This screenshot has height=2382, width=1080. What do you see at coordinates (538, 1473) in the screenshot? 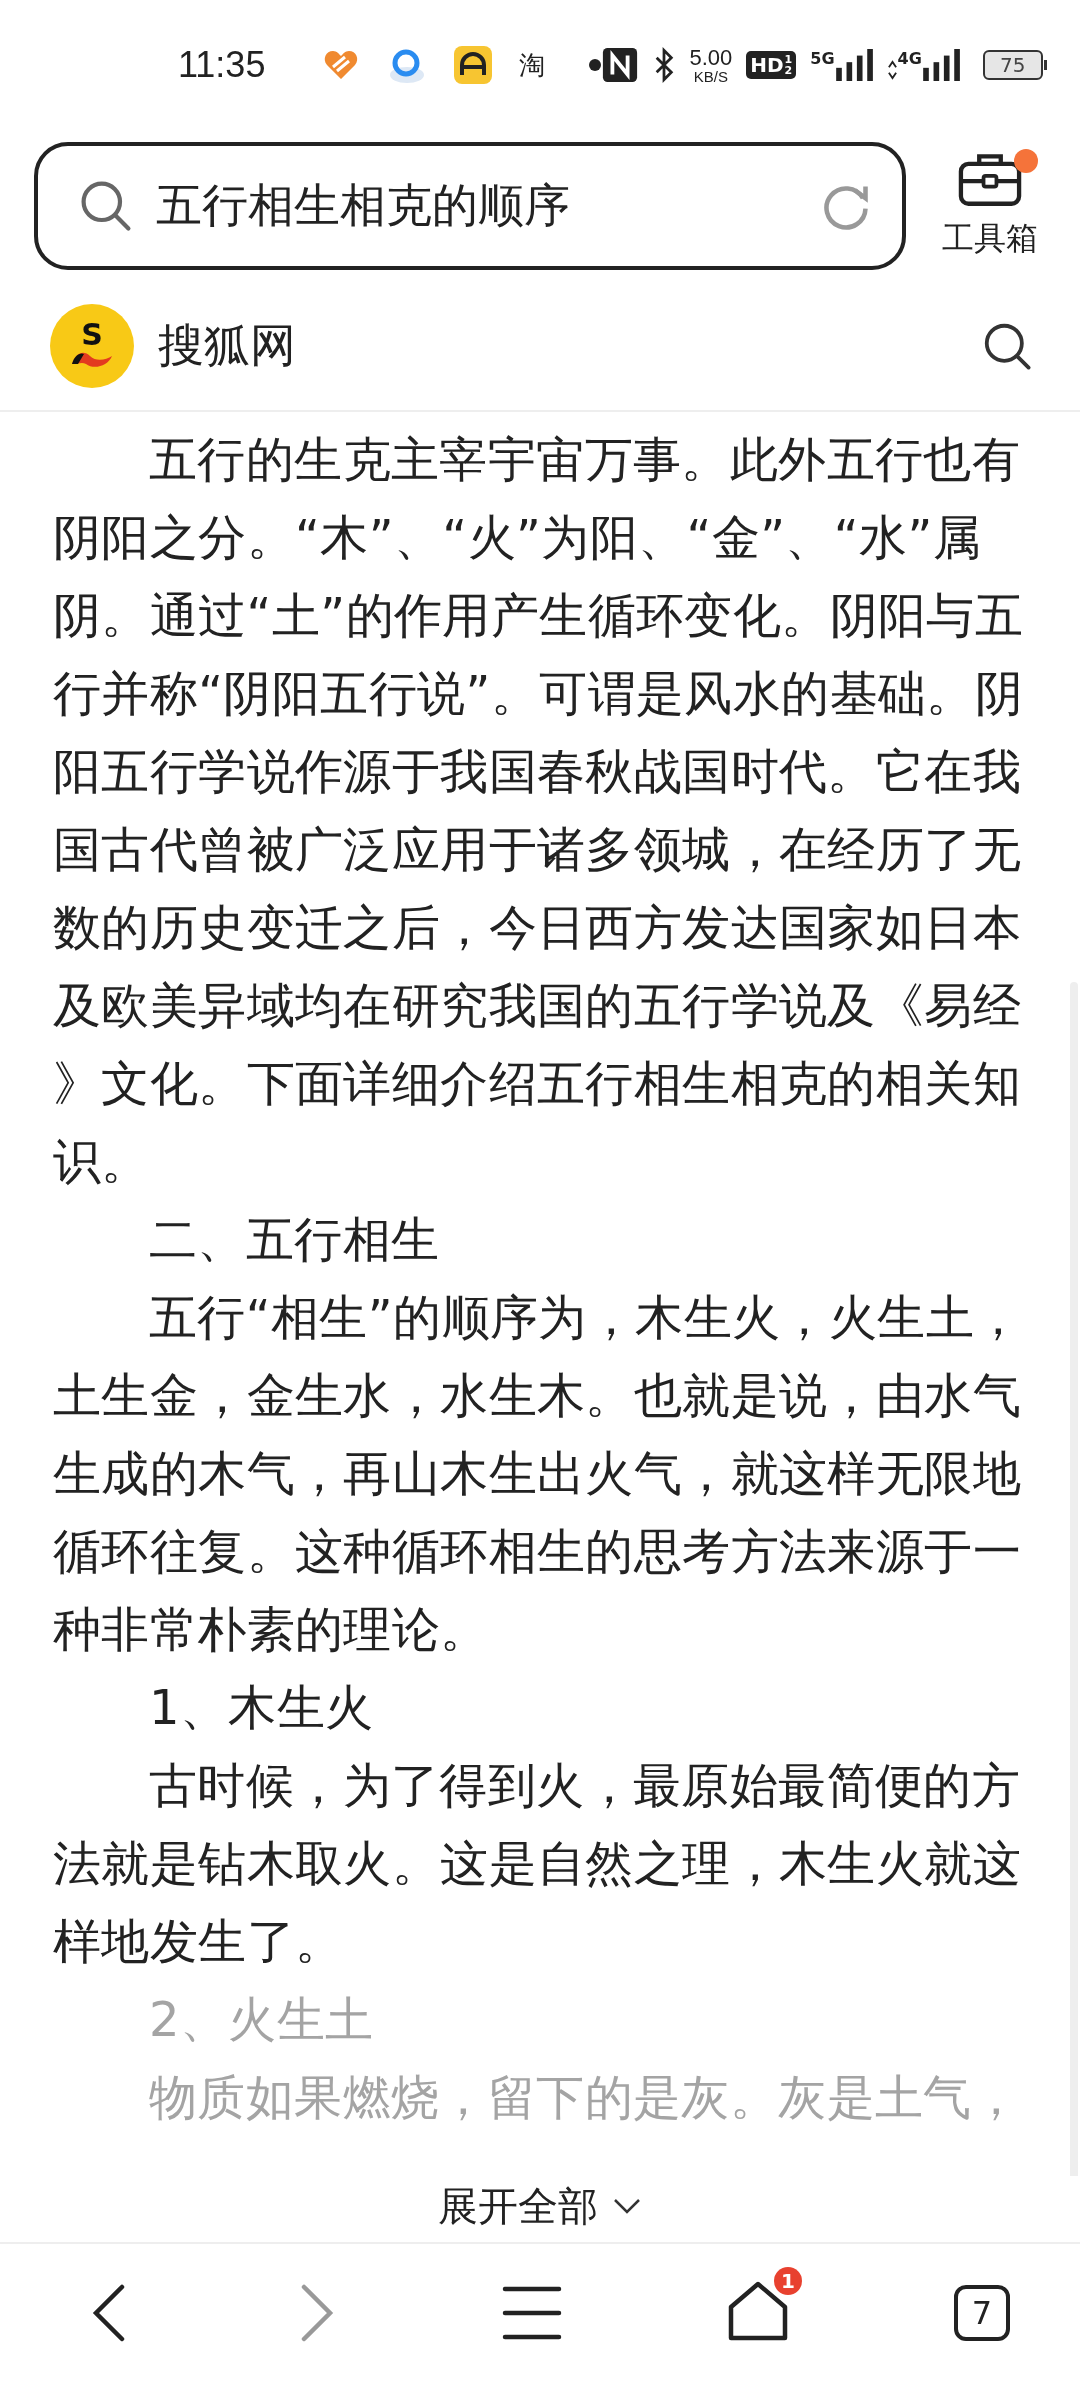
I see `paragraph: 五行“相生”的顺序为，木生火，火生土，土生金，金生水，水生木。也就是说，由水气生成的木气，再山木生出火气，就这样无限地循环往复。这种循环相生的思考方法来源于一种非常朴素的理论。` at bounding box center [538, 1473].